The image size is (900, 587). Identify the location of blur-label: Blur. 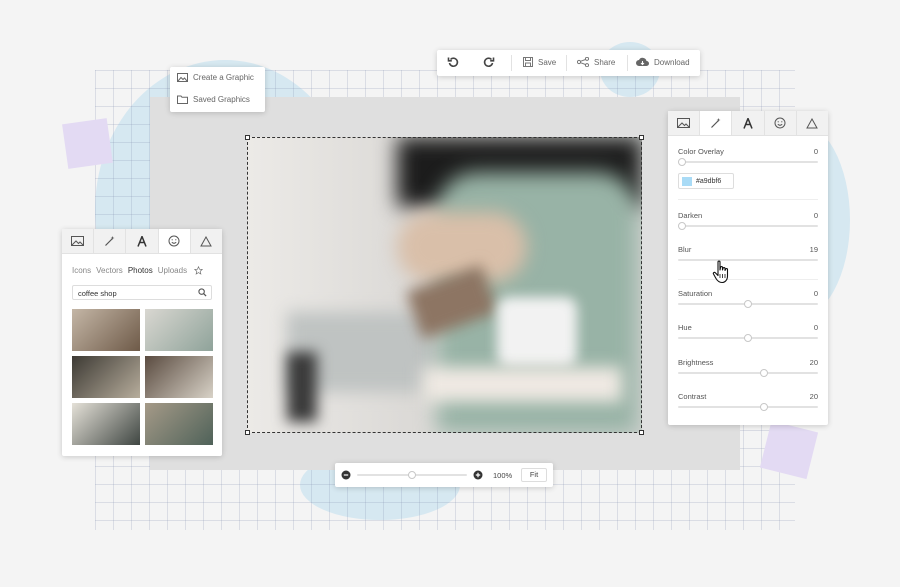
(685, 249).